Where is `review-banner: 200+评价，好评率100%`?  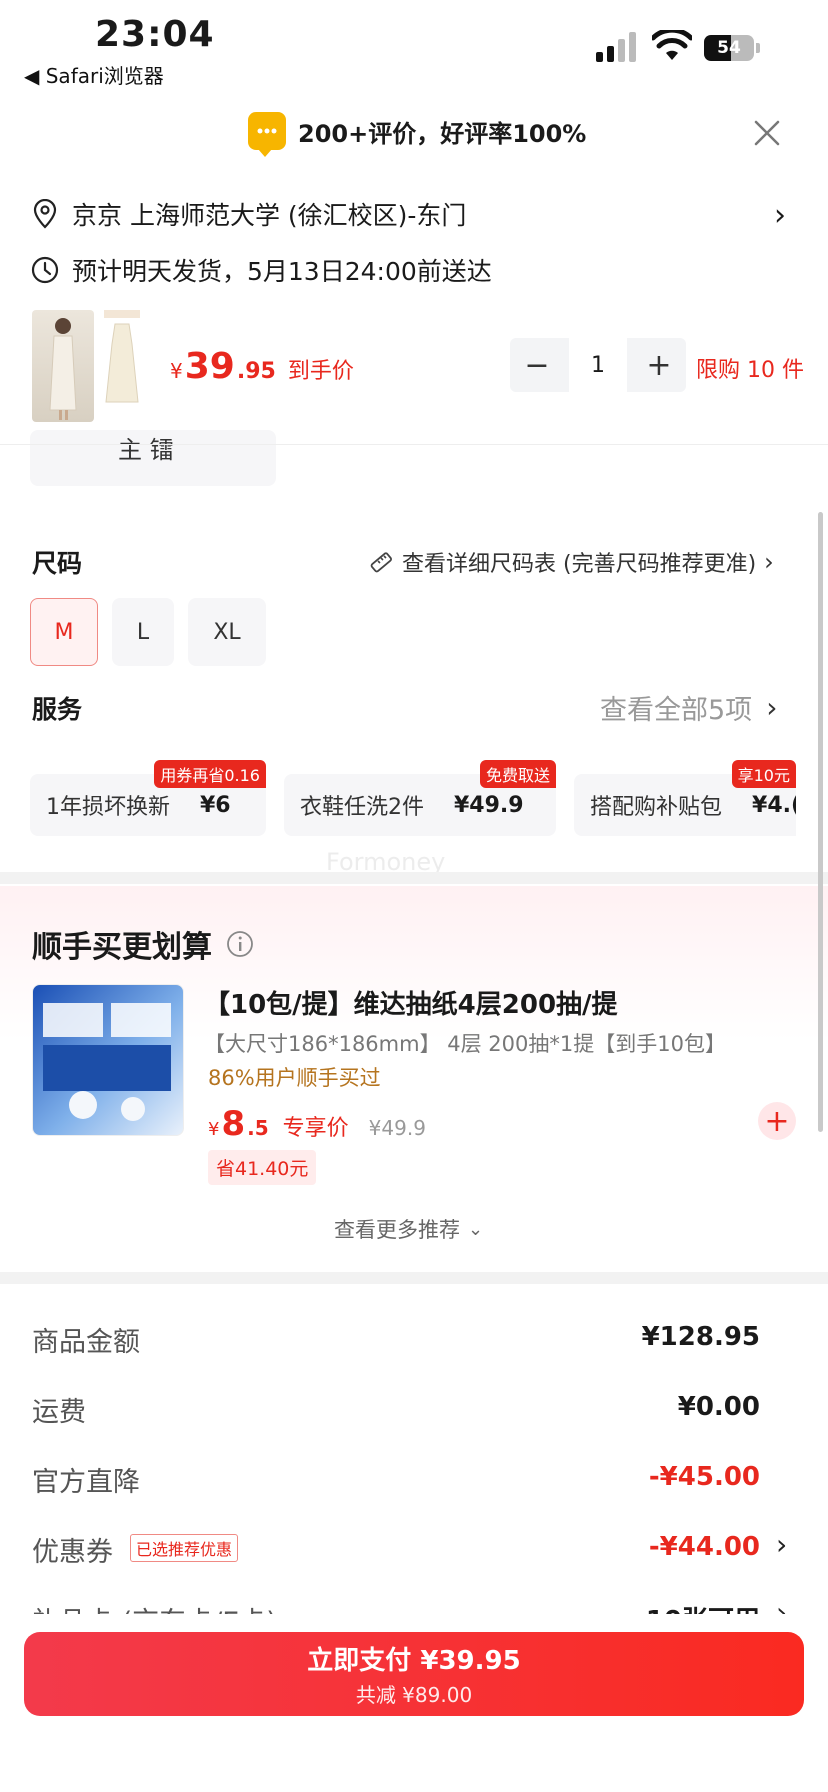
review-banner: 200+评价，好评率100% is located at coordinates (417, 134).